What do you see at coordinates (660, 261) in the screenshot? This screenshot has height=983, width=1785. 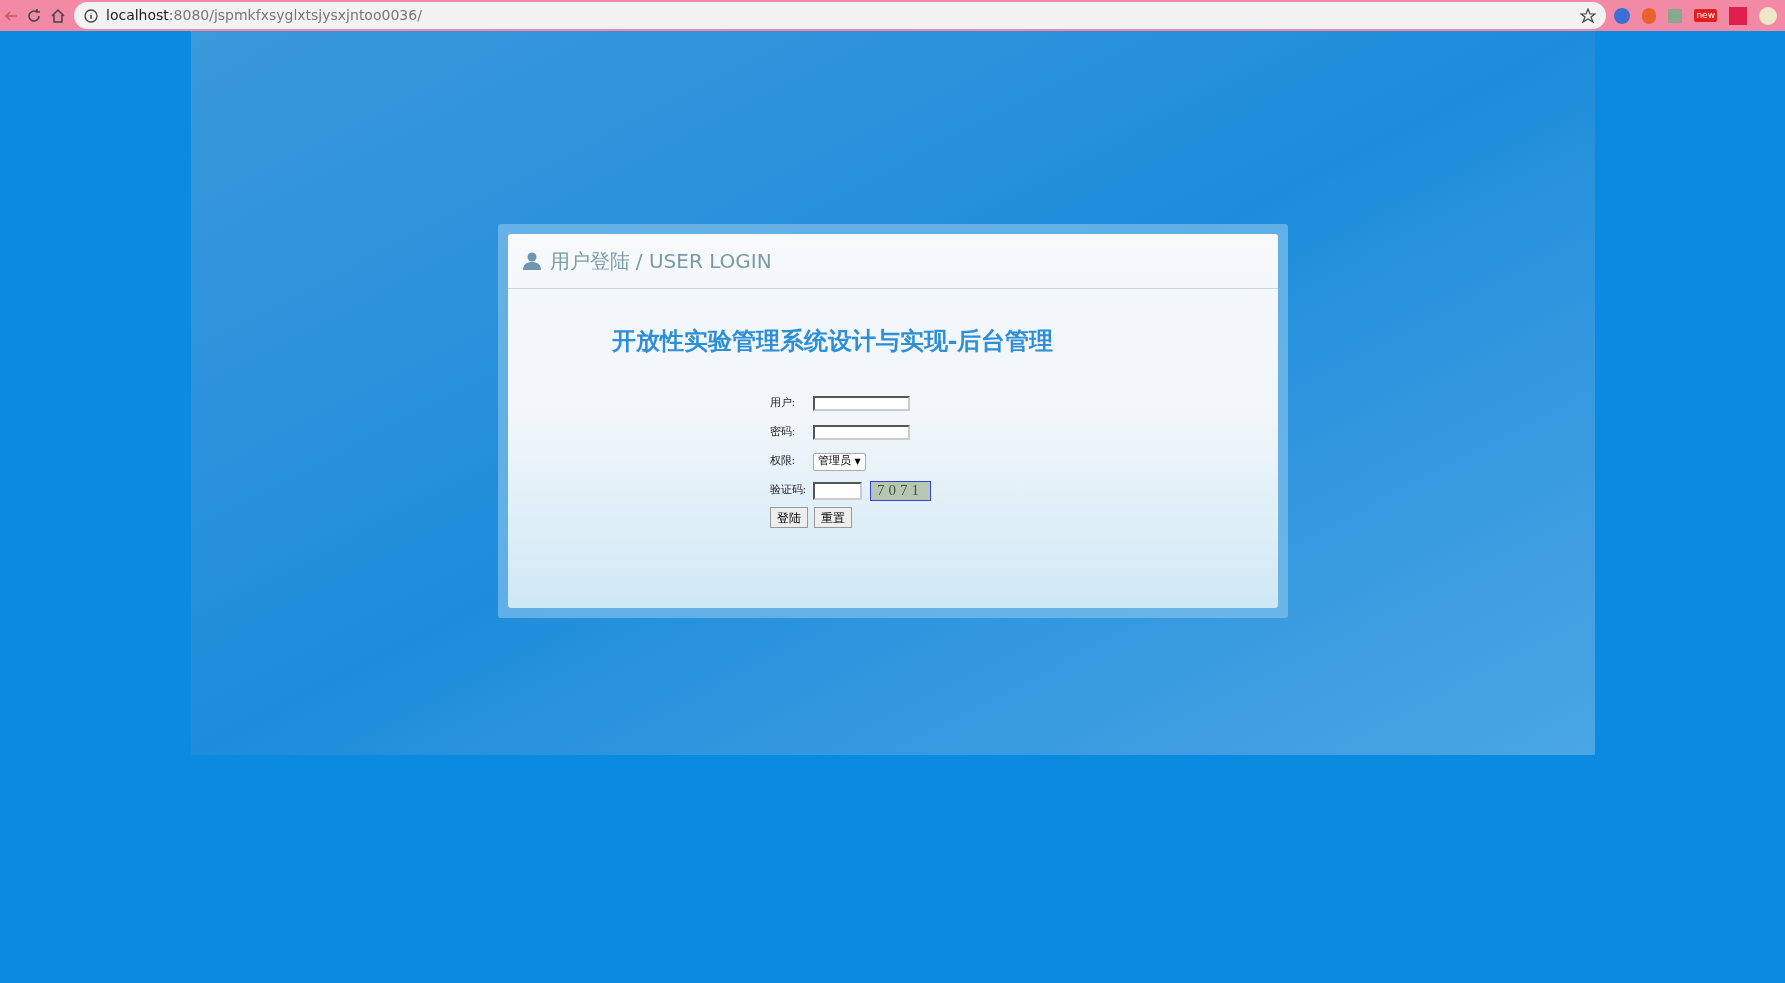 I see `panel-header: 用户登陆 / USER LOGIN` at bounding box center [660, 261].